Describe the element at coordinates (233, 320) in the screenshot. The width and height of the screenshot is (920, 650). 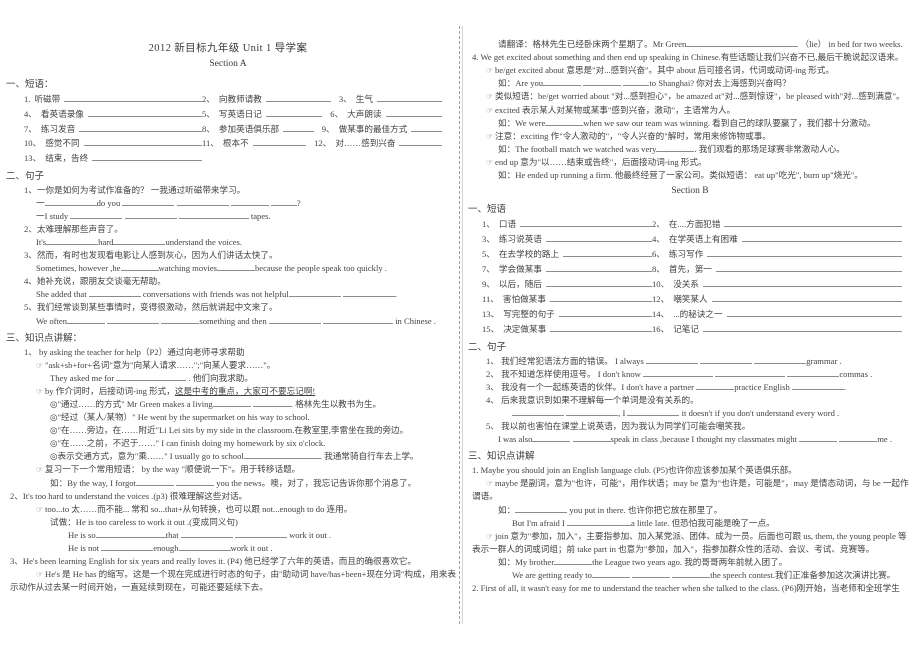
I see `sentence-english-mid: something and then` at that location.